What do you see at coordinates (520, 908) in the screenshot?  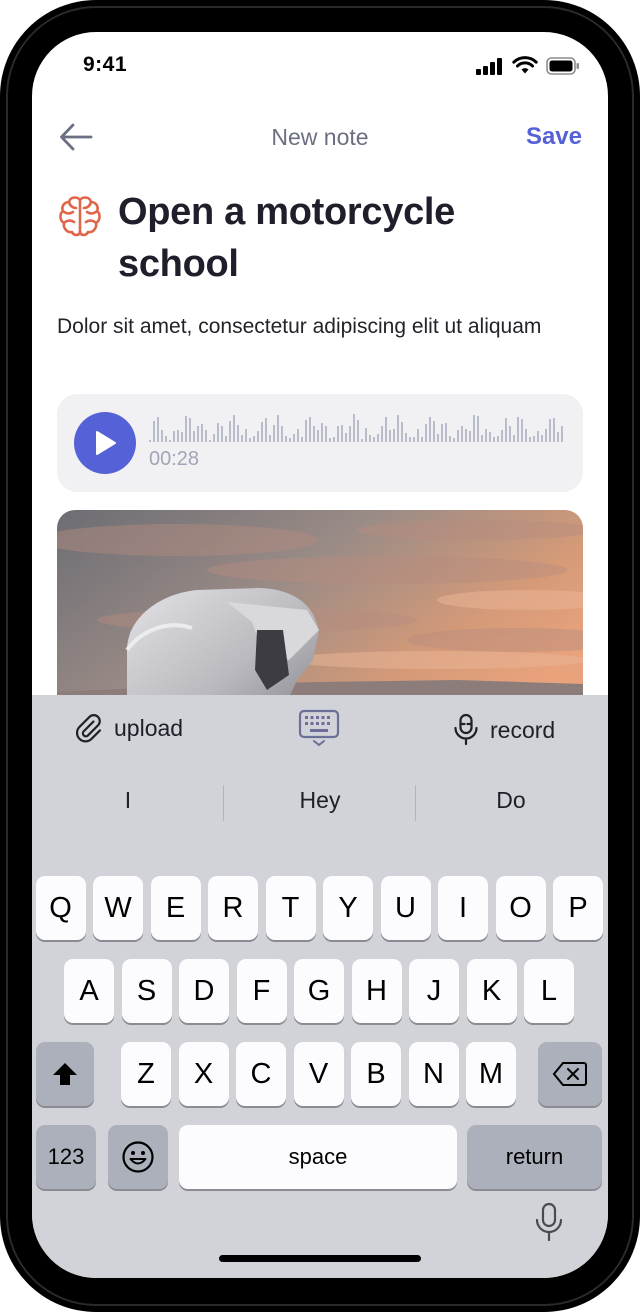 I see `key-o: O` at bounding box center [520, 908].